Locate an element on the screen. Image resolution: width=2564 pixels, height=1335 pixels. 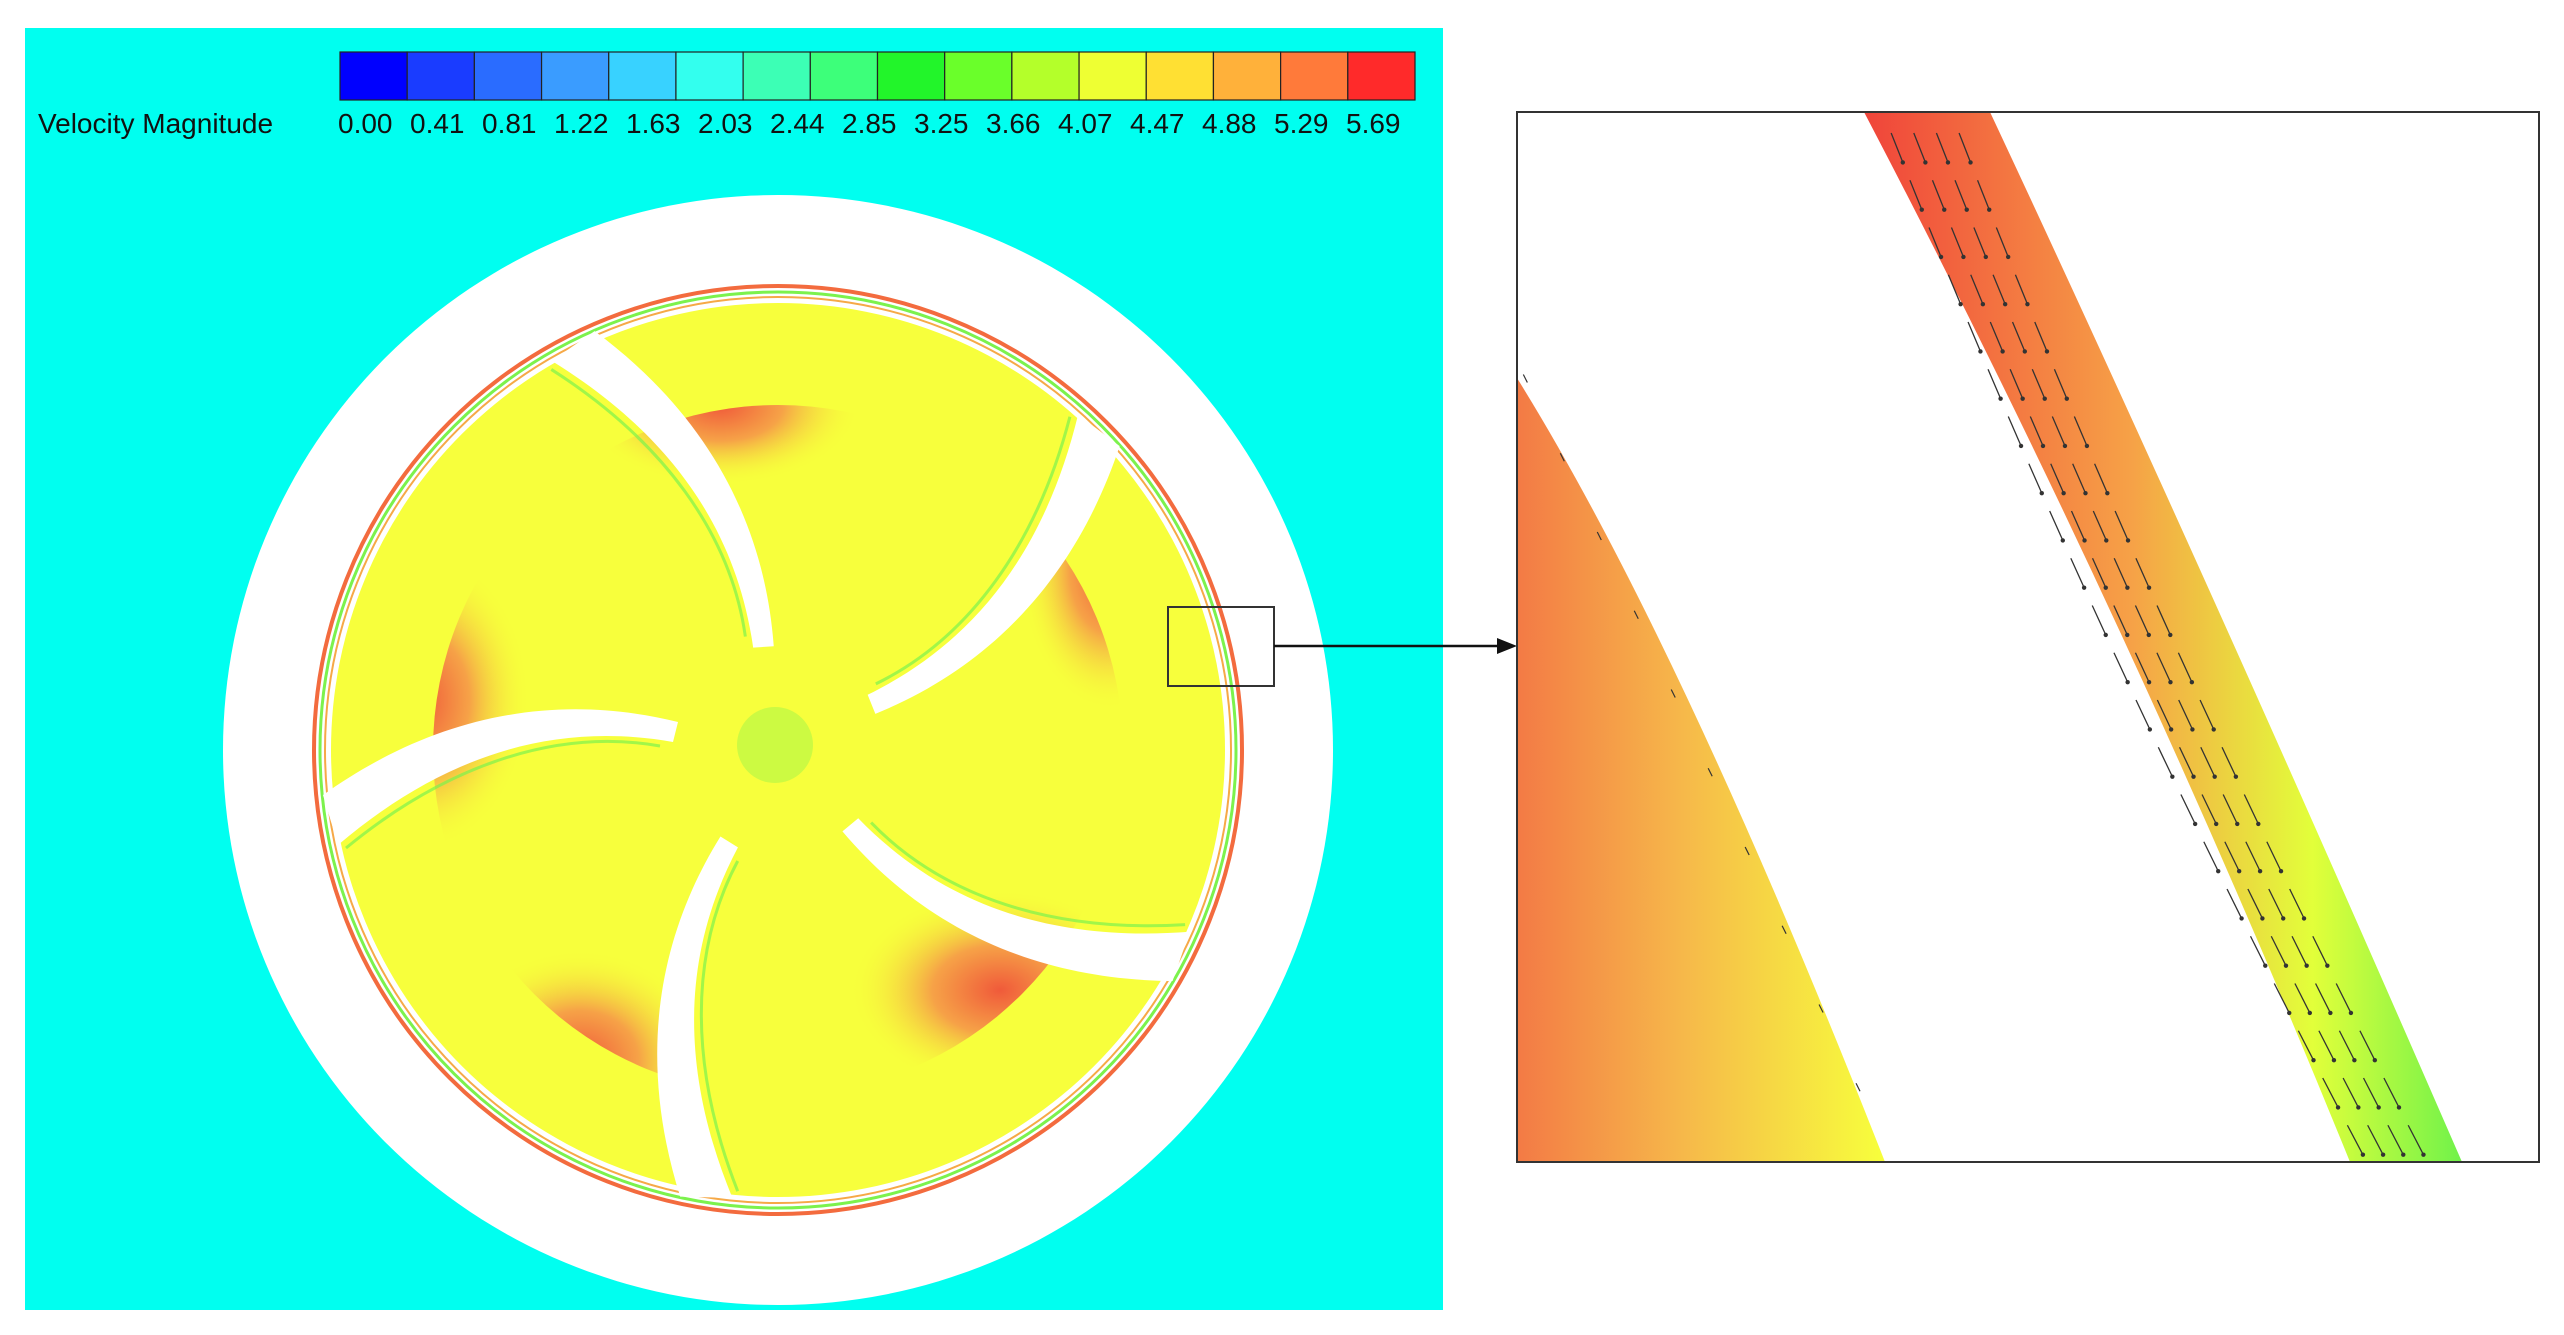
colorbar-tick-label: 2.85 is located at coordinates (869, 123).